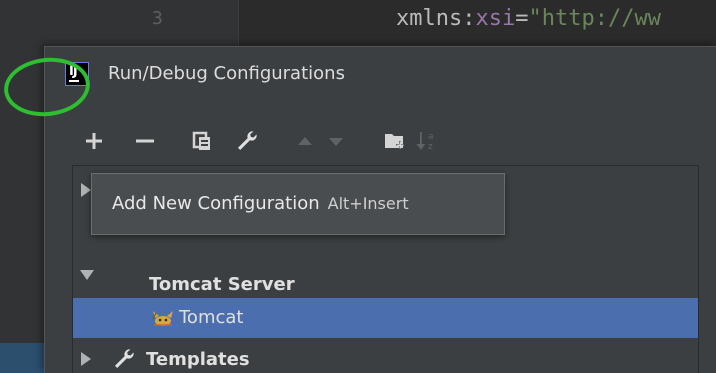  I want to click on plus-icon, so click(94, 141).